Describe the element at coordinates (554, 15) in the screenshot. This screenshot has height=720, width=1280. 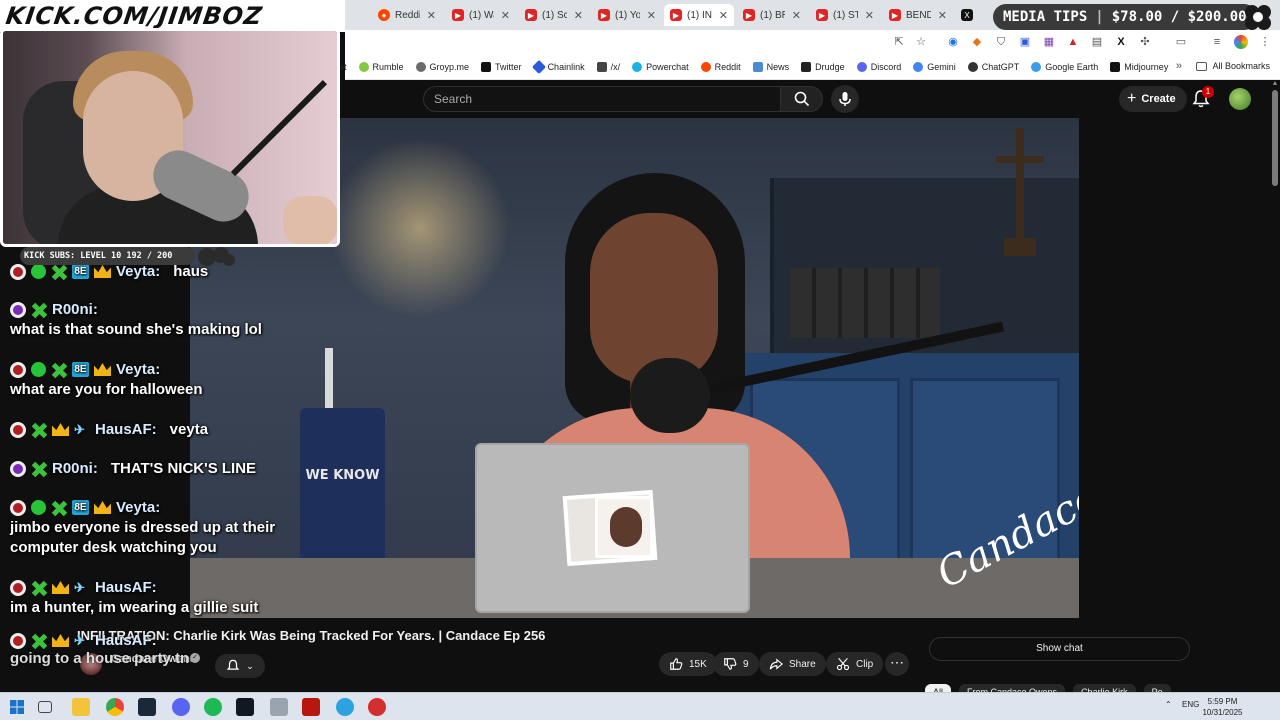
I see `tab-youtube-2: ▶ (1) Scr ✕` at that location.